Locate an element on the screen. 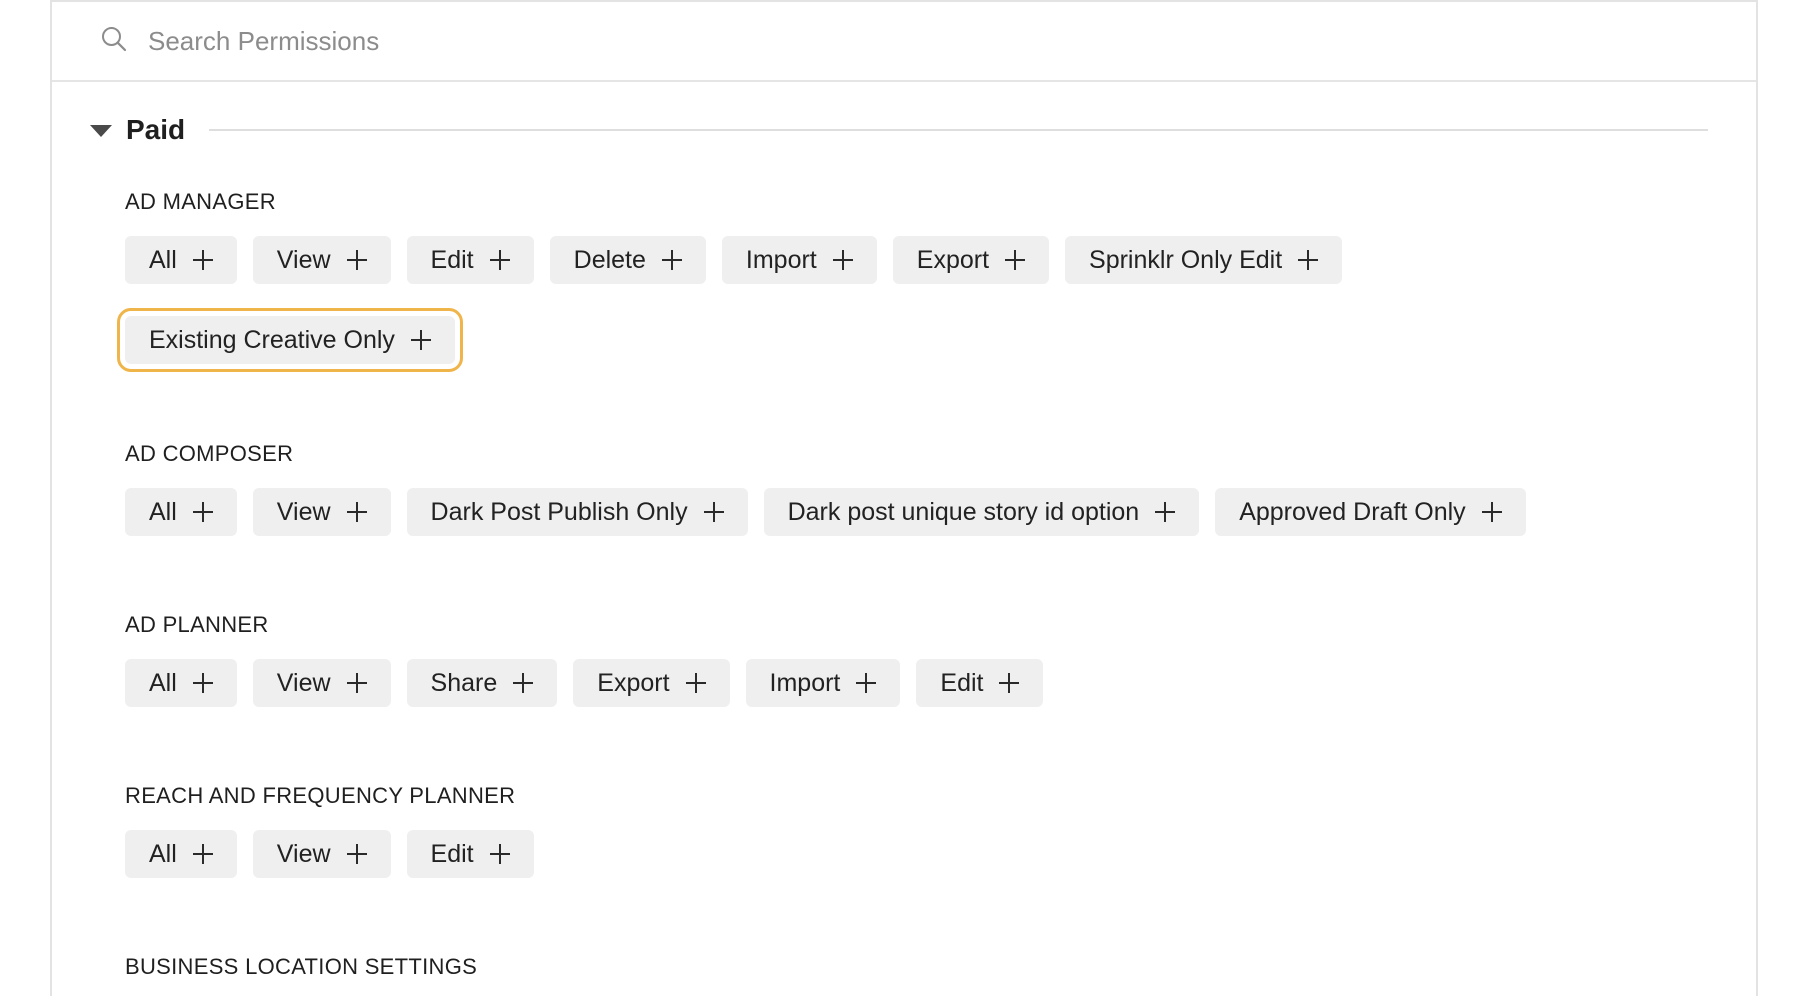 The width and height of the screenshot is (1794, 996). permission-chip: Approved Draft Only is located at coordinates (1370, 512).